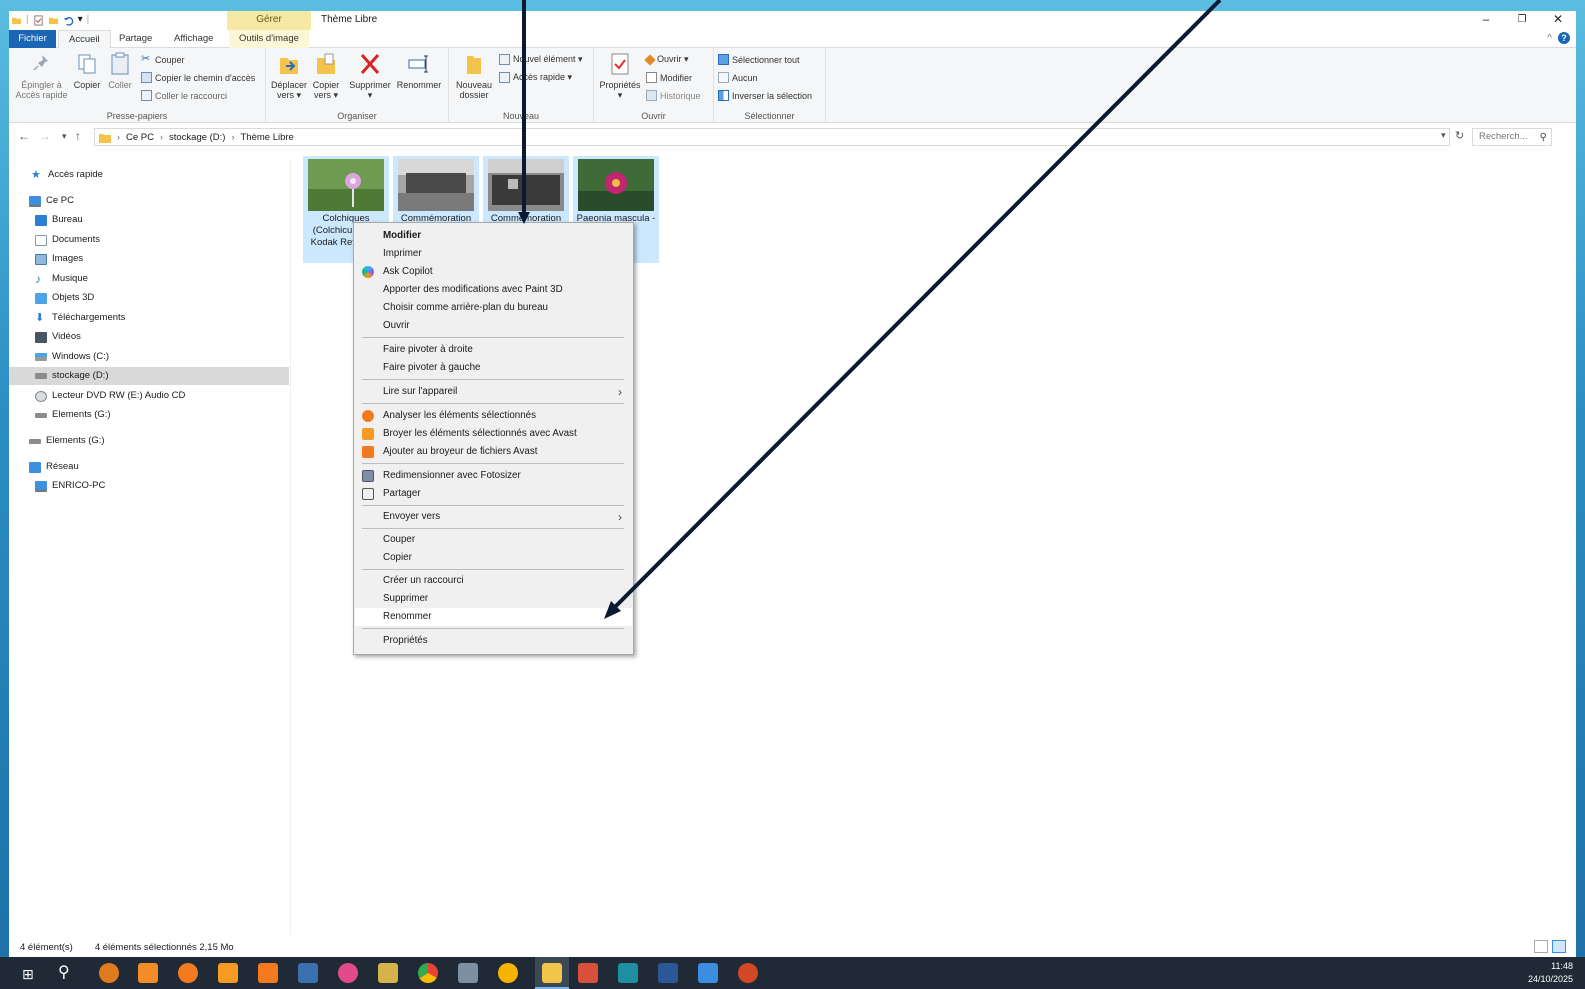 The height and width of the screenshot is (989, 1585). I want to click on menu-item-create-shortcut: Créer un raccourci, so click(493, 581).